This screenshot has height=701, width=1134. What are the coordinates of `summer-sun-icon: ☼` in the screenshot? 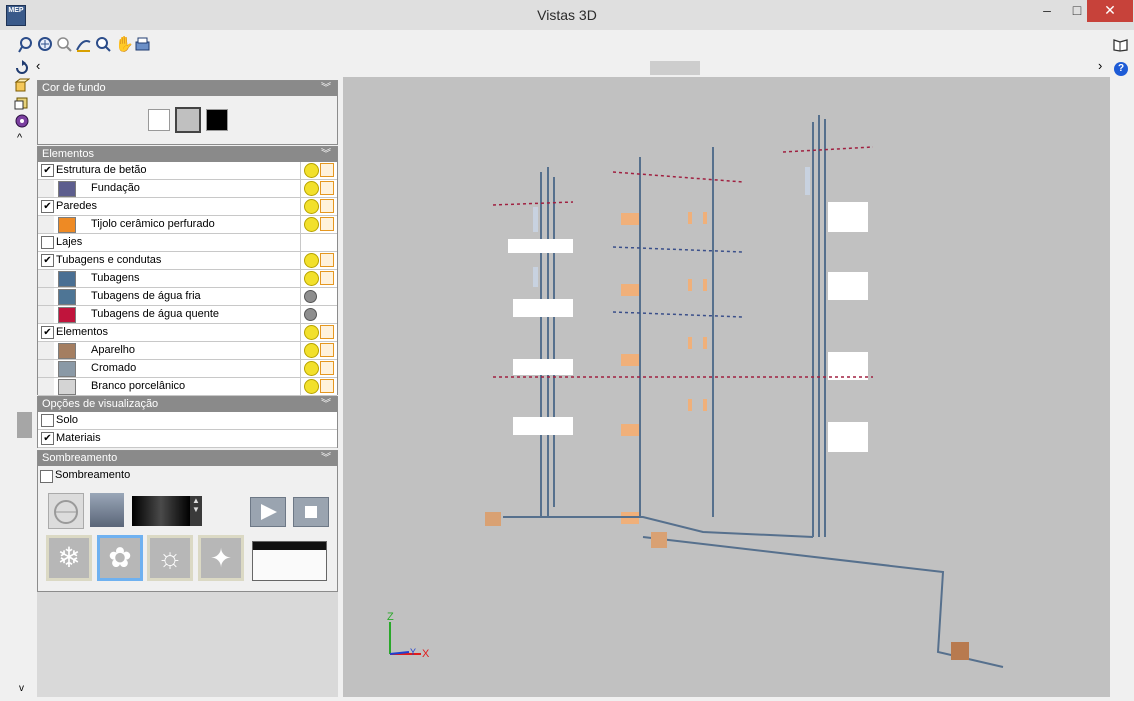 It's located at (170, 558).